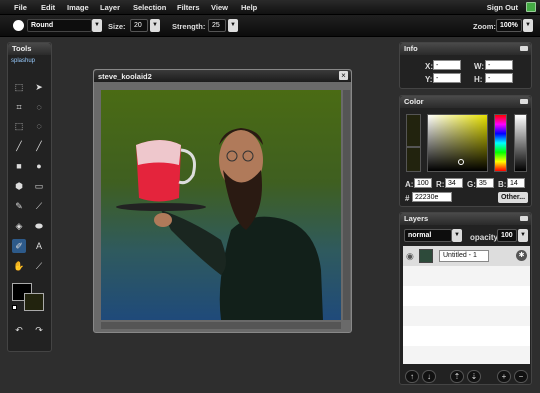 The height and width of the screenshot is (393, 540). I want to click on red-field, so click(454, 183).